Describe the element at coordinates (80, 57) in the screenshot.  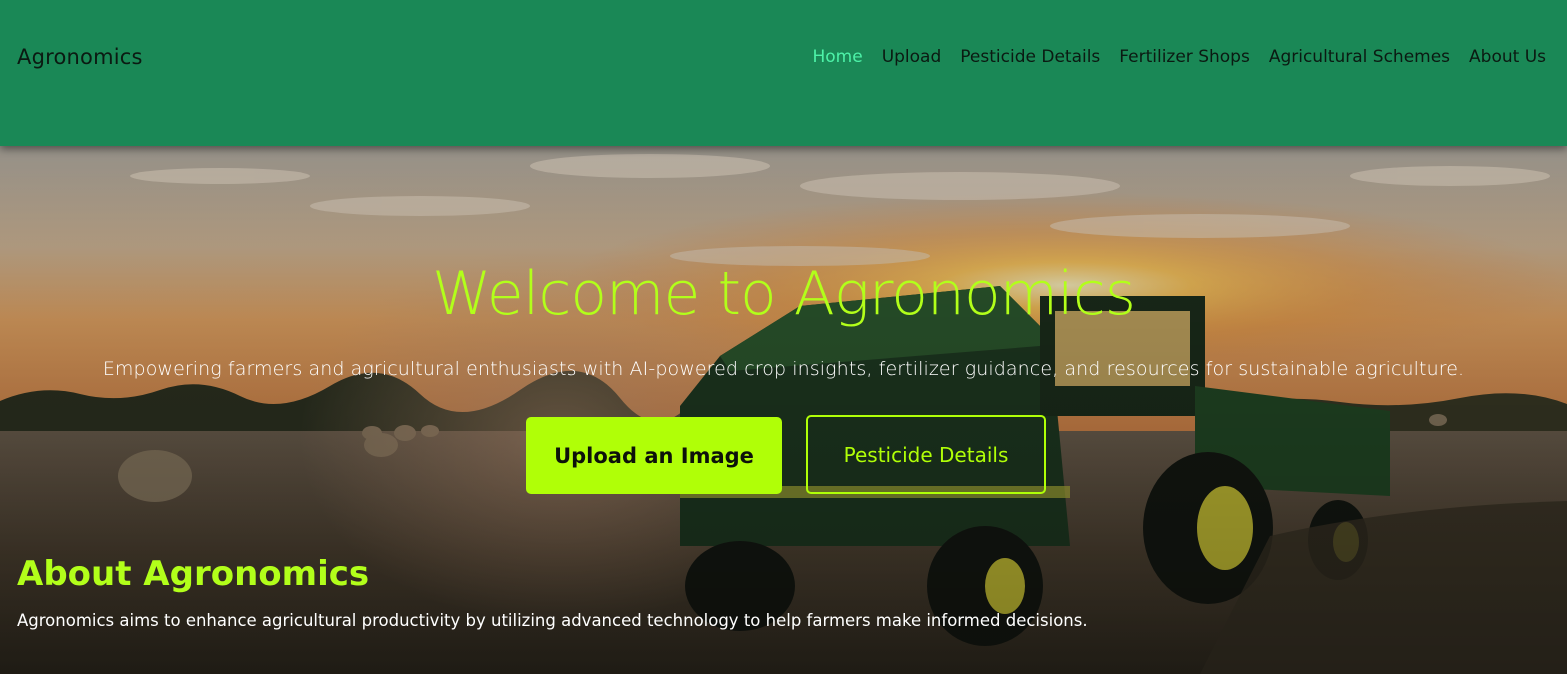
I see `brand-logo-text: Agronomics` at that location.